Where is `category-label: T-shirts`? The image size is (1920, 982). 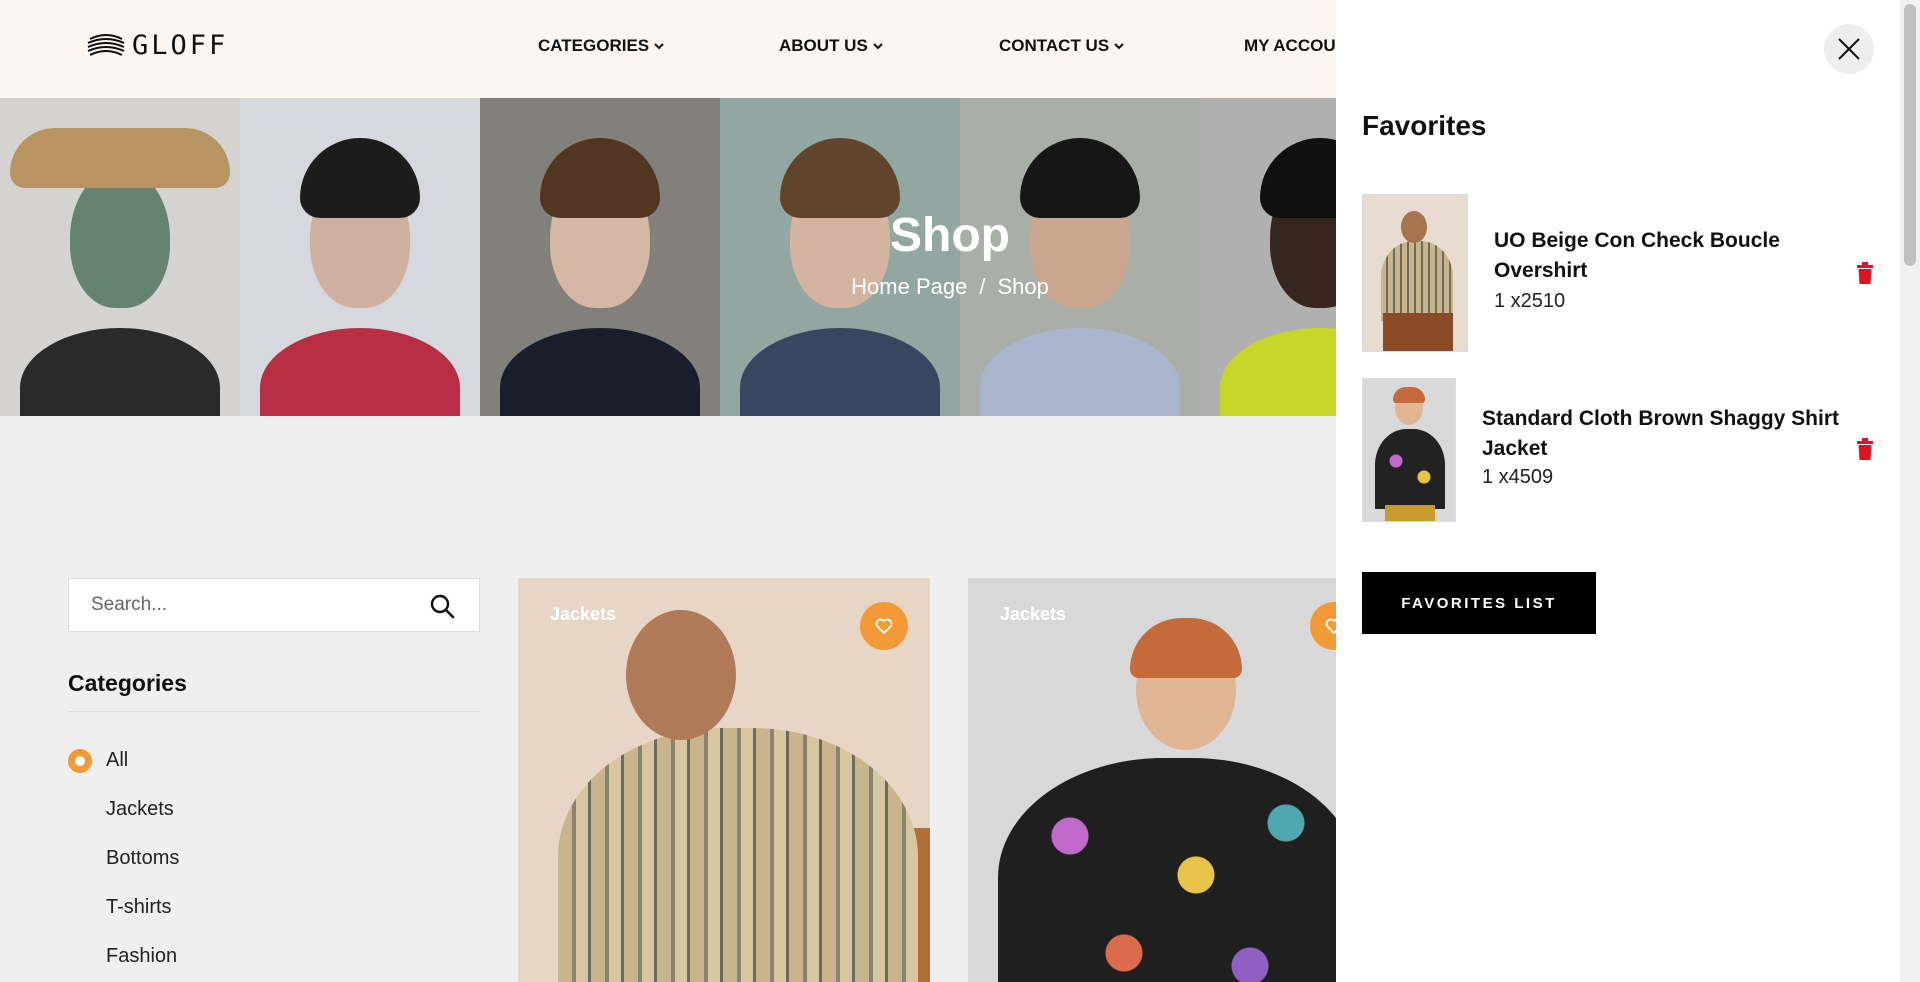
category-label: T-shirts is located at coordinates (139, 907).